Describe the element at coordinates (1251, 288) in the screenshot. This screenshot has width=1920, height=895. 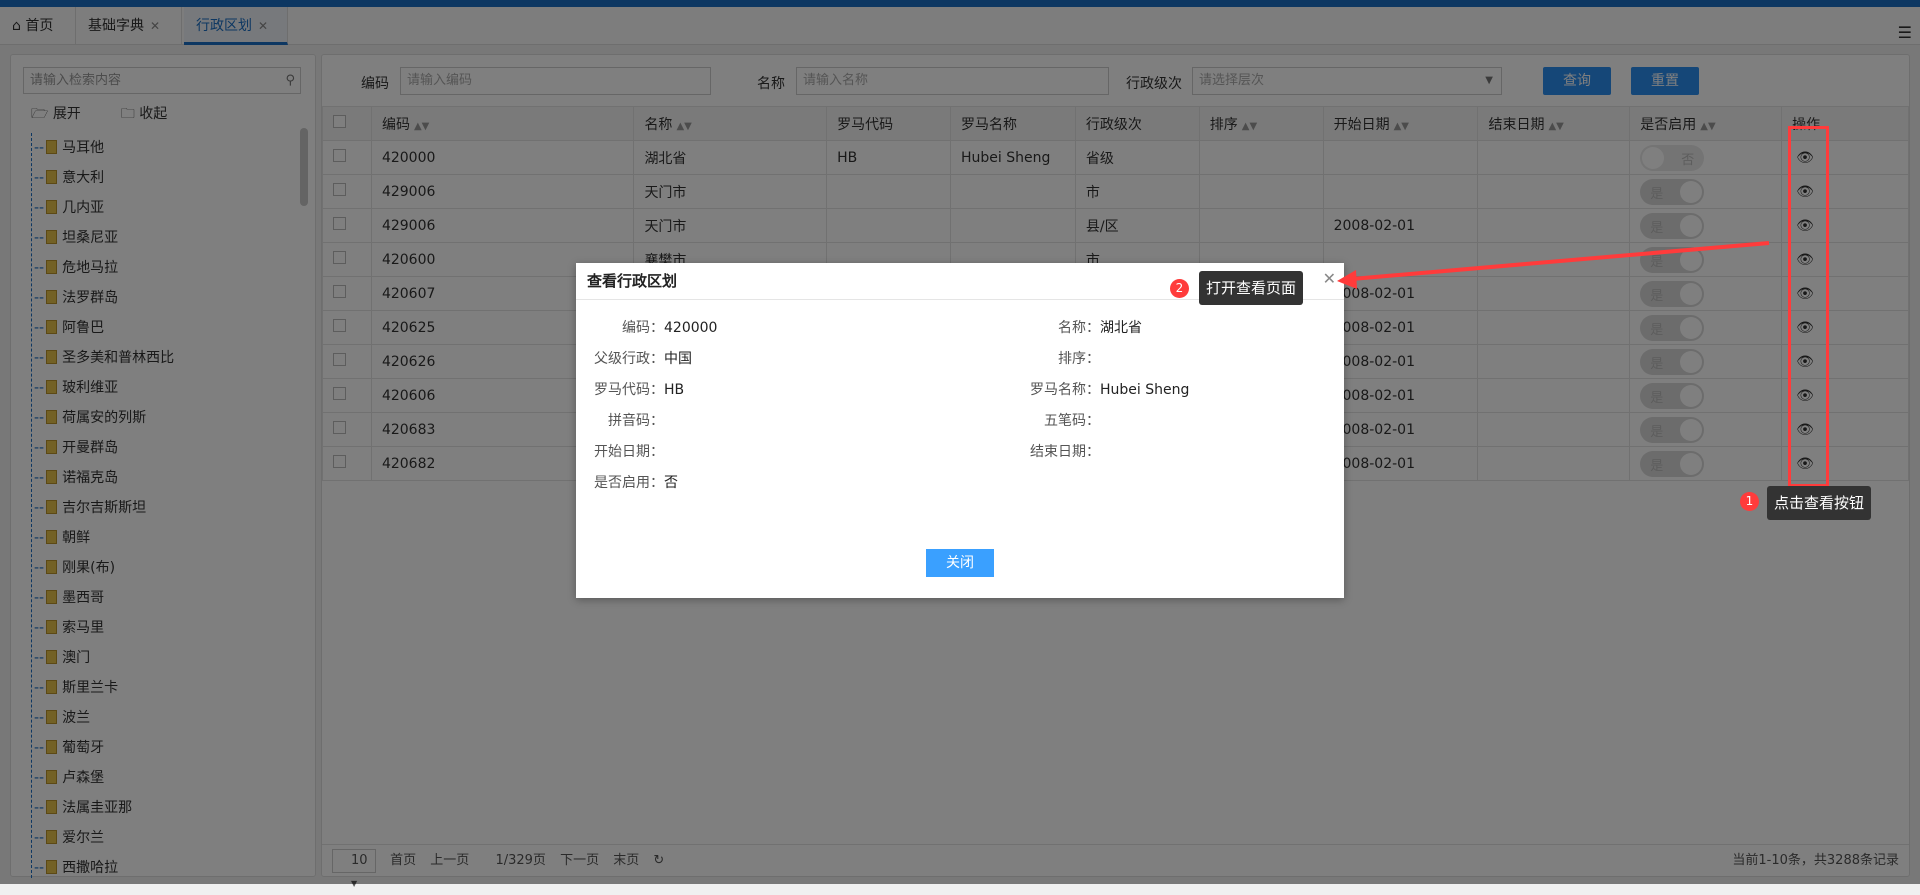
I see `annotation-tooltip: 打开查看页面` at that location.